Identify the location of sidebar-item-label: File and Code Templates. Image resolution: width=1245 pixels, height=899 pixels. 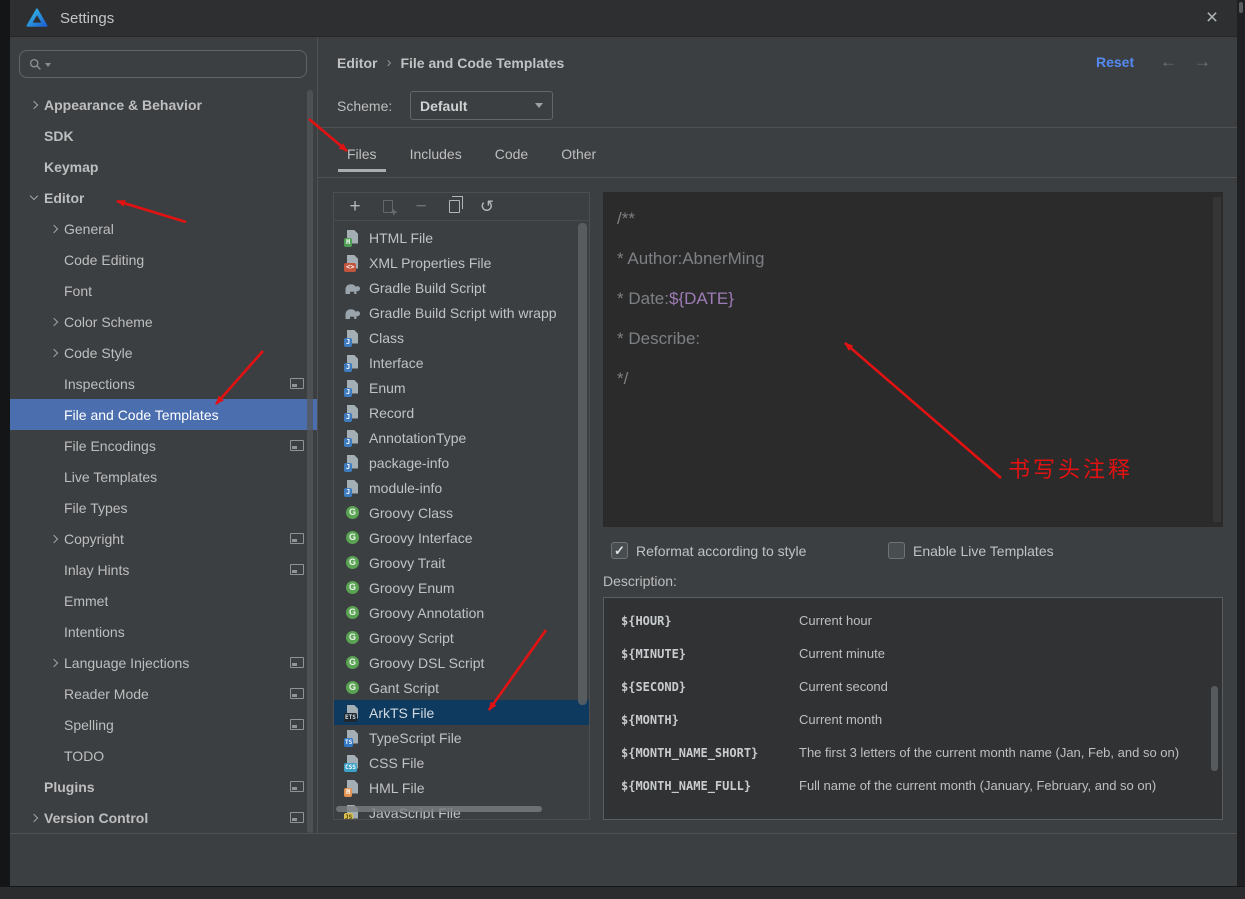
(141, 414).